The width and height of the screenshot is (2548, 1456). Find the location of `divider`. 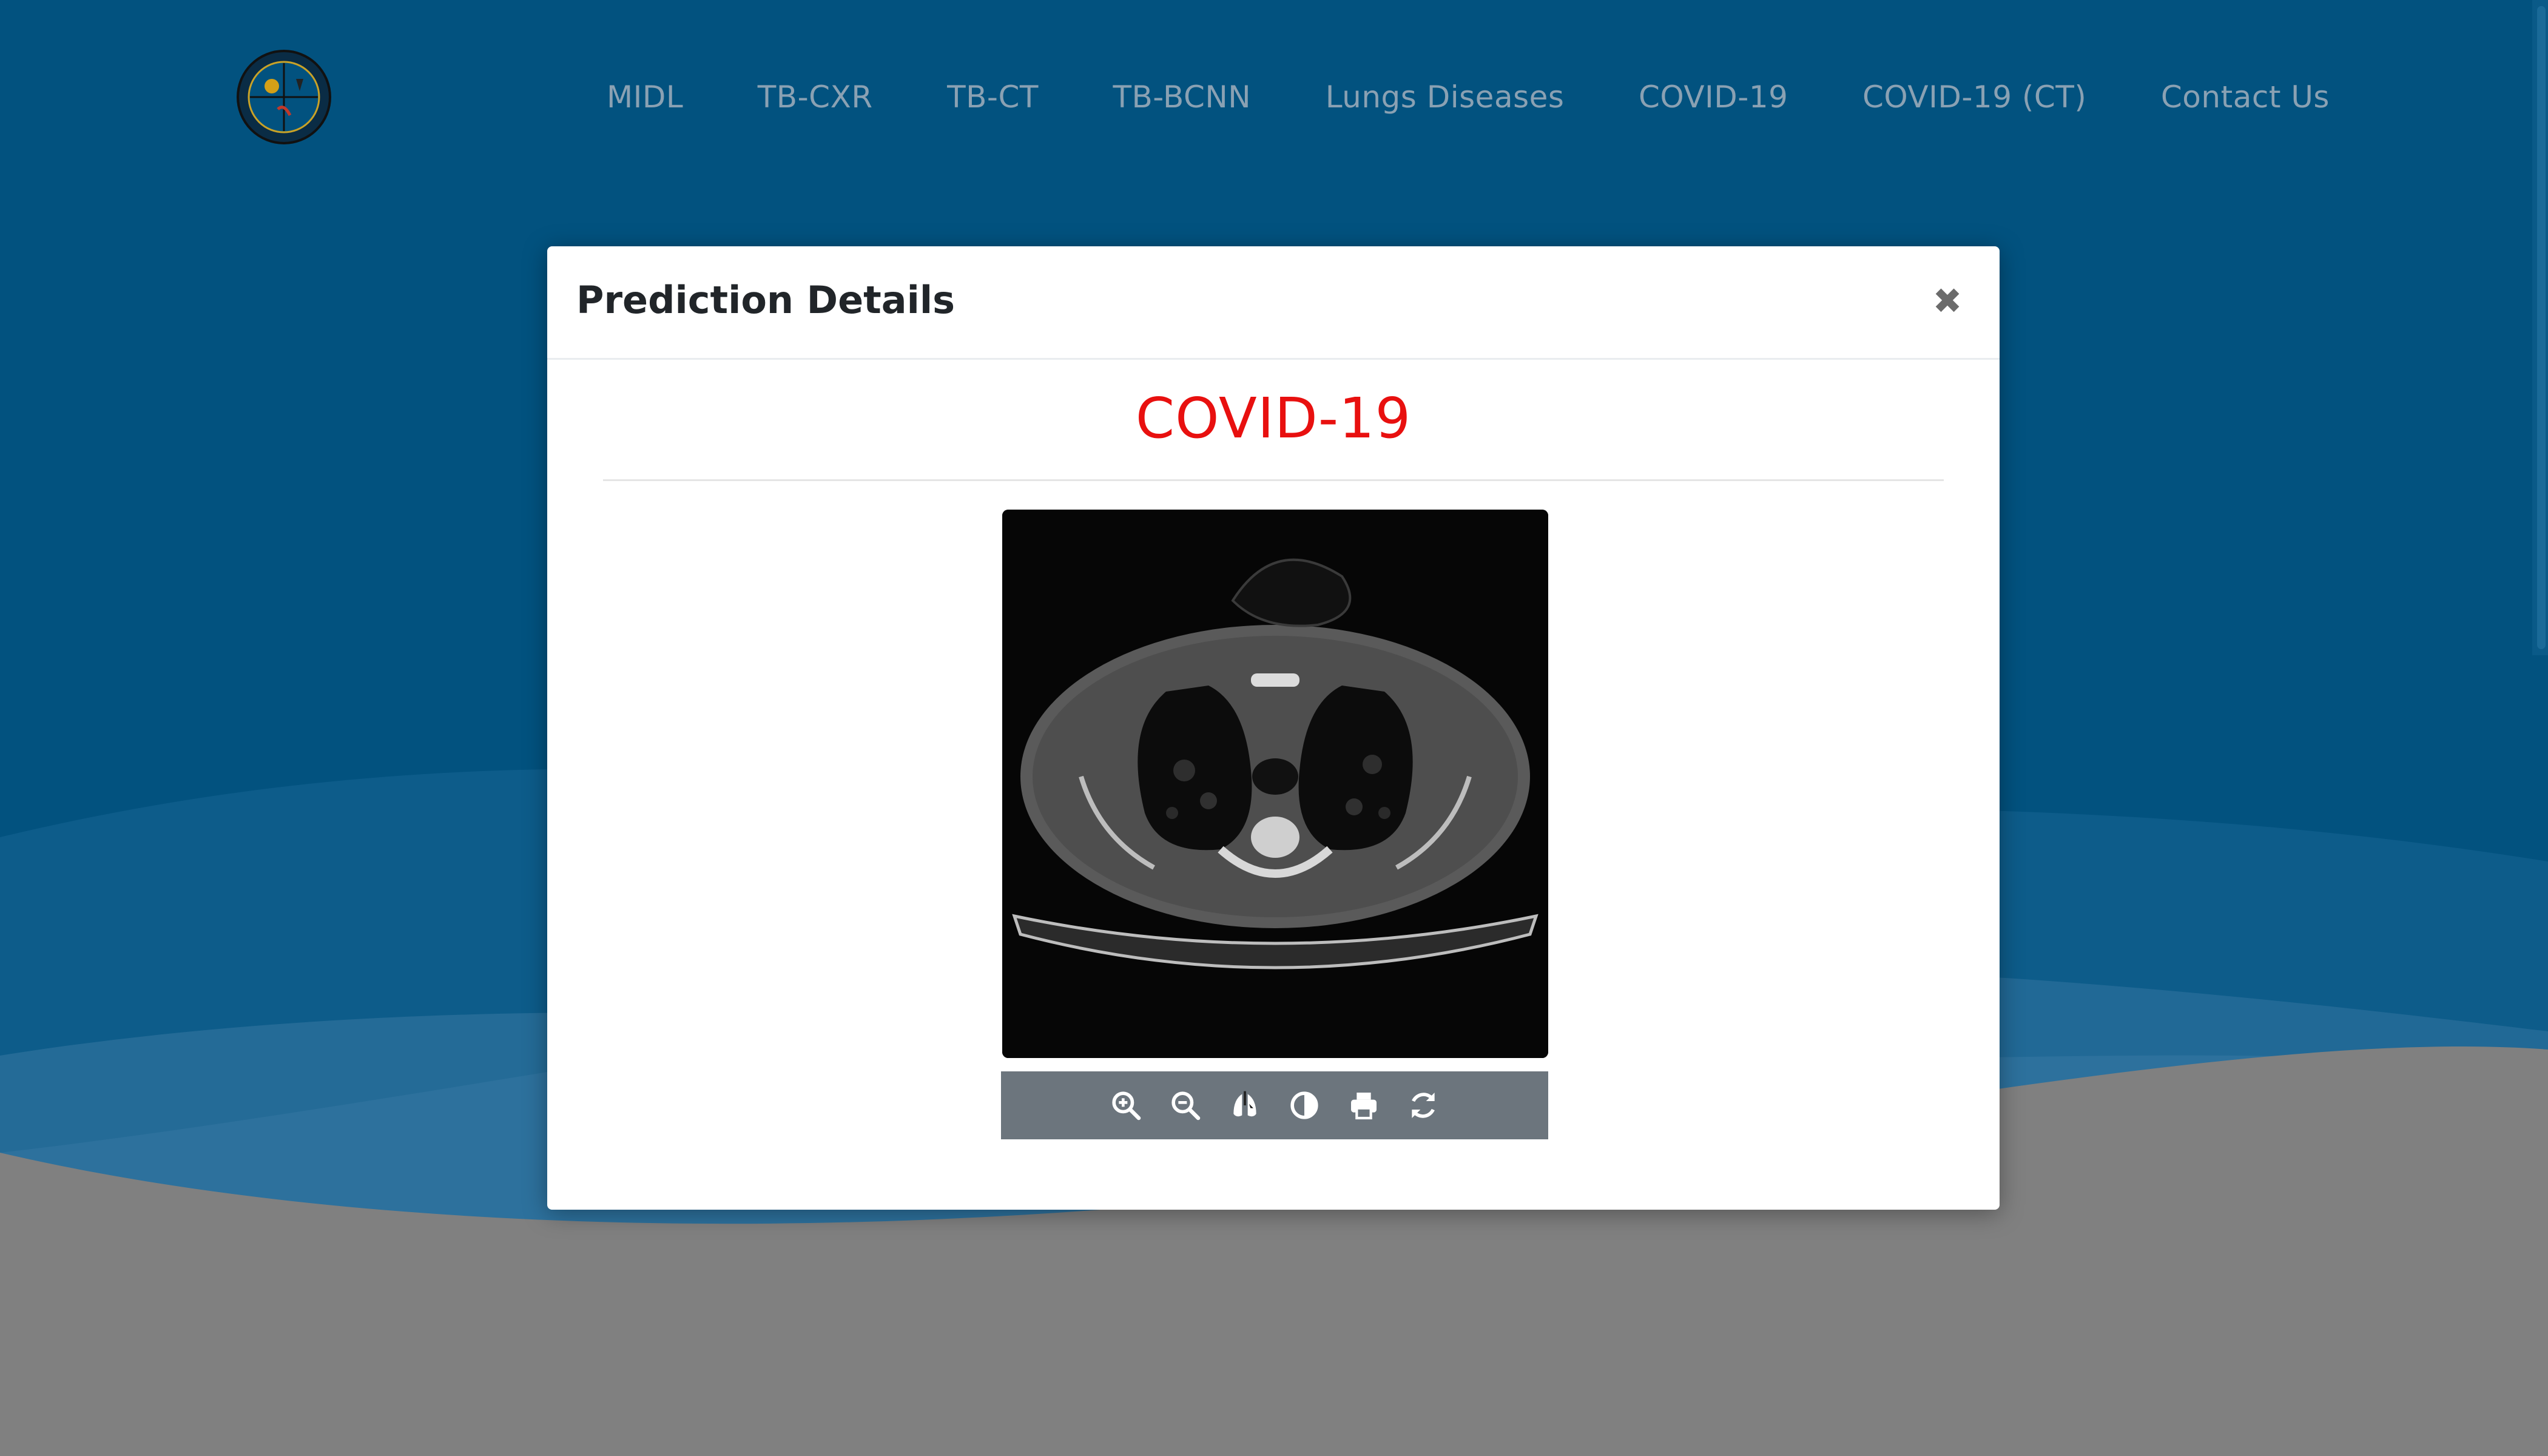

divider is located at coordinates (1273, 480).